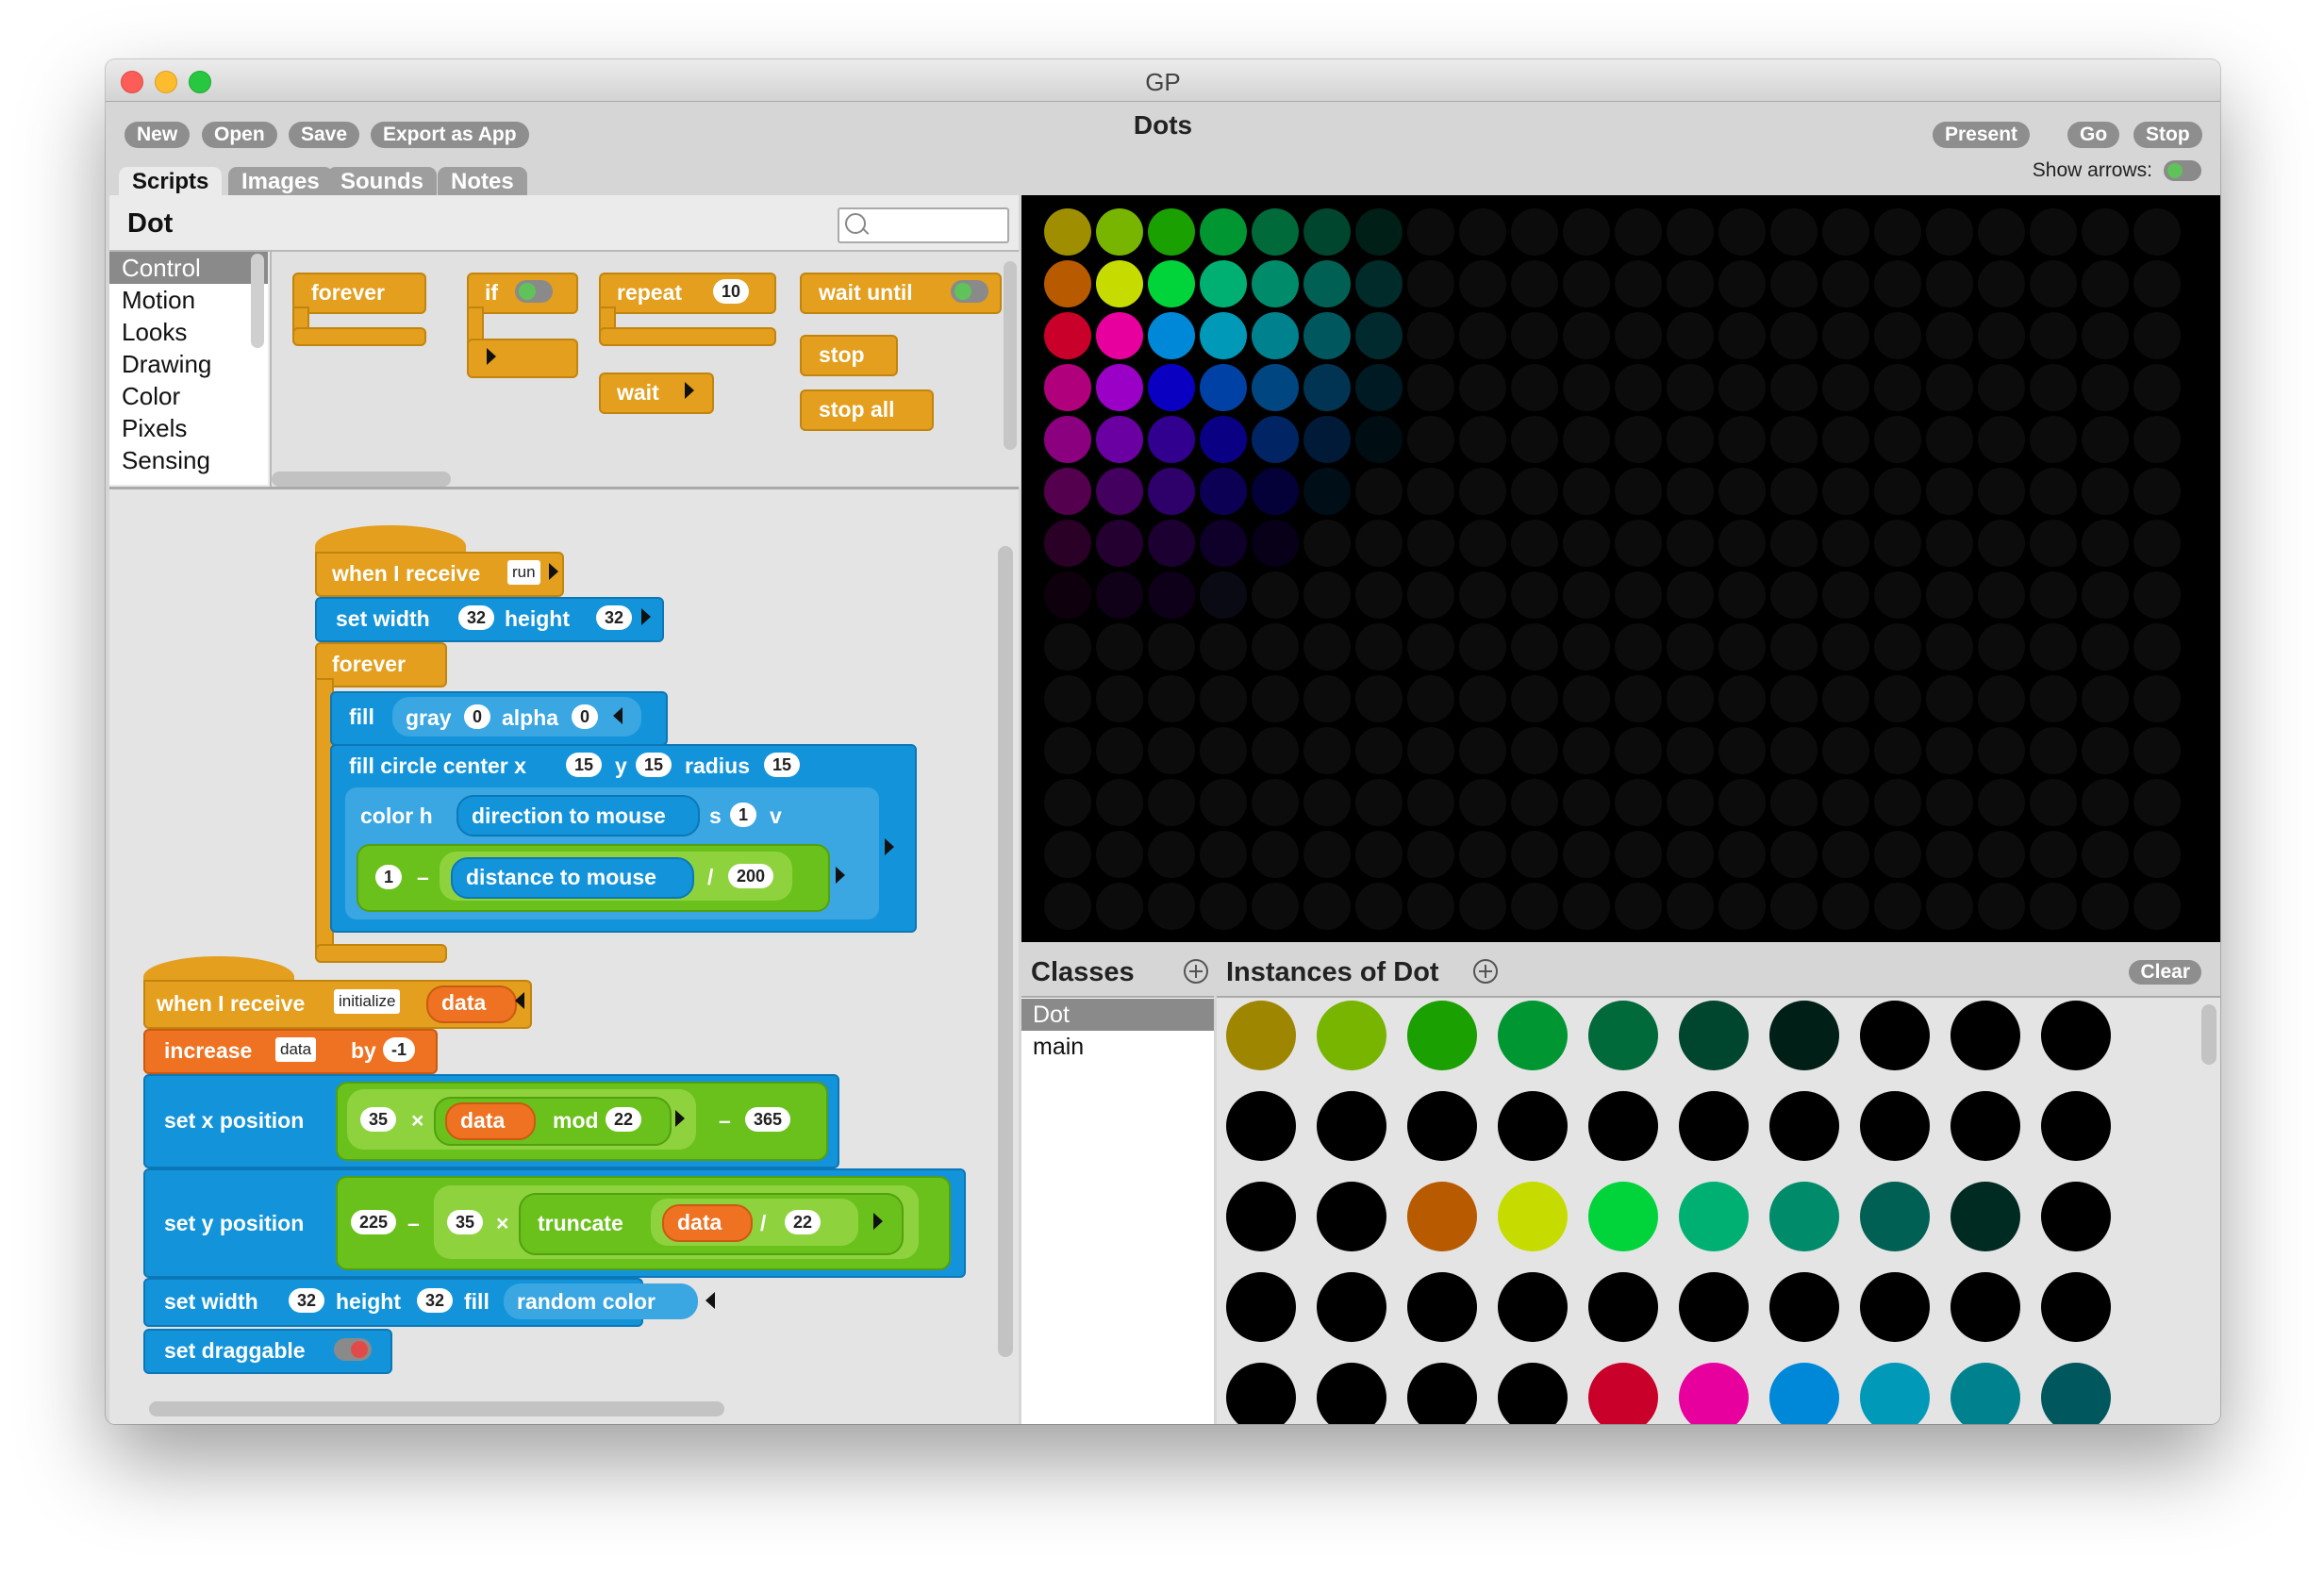 The height and width of the screenshot is (1573, 2324). Describe the element at coordinates (1006, 951) in the screenshot. I see `scripts-vertical-scrollbar` at that location.